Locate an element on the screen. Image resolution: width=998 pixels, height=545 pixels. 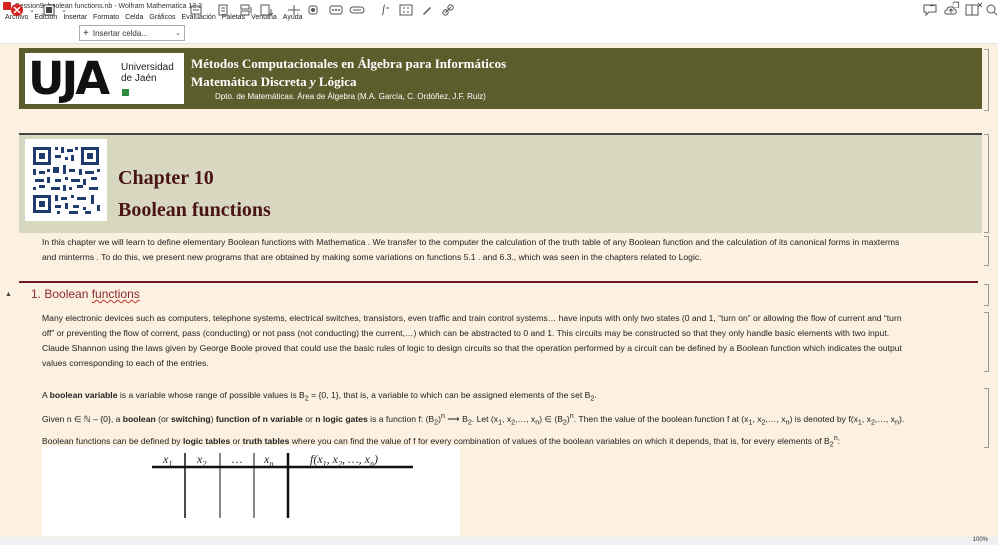
logo-uni-line1: Universidad is located at coordinates (147, 67).